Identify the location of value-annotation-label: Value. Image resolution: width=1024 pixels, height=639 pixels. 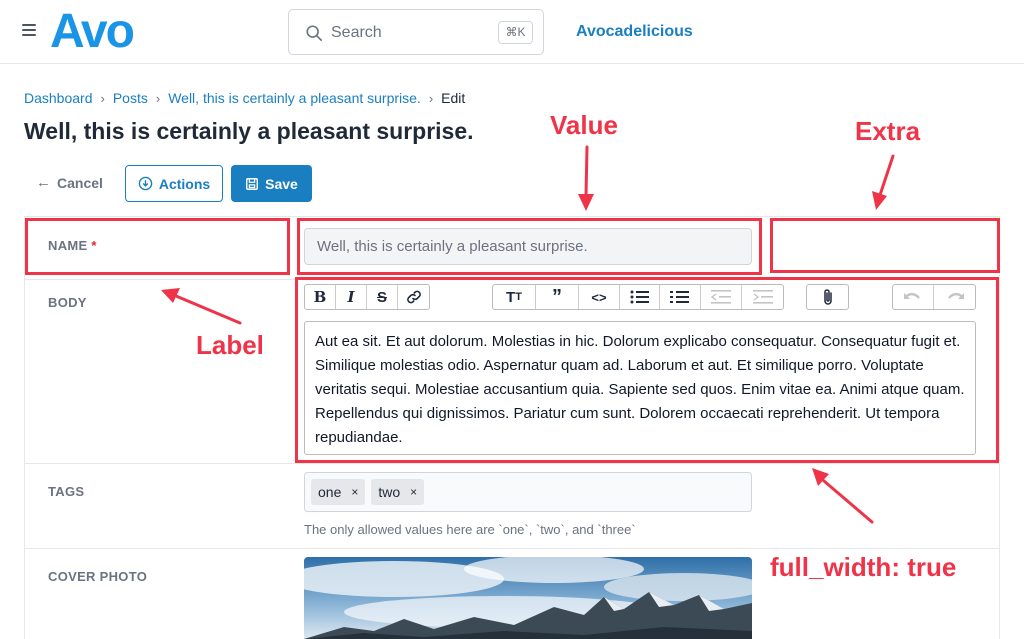
(584, 125).